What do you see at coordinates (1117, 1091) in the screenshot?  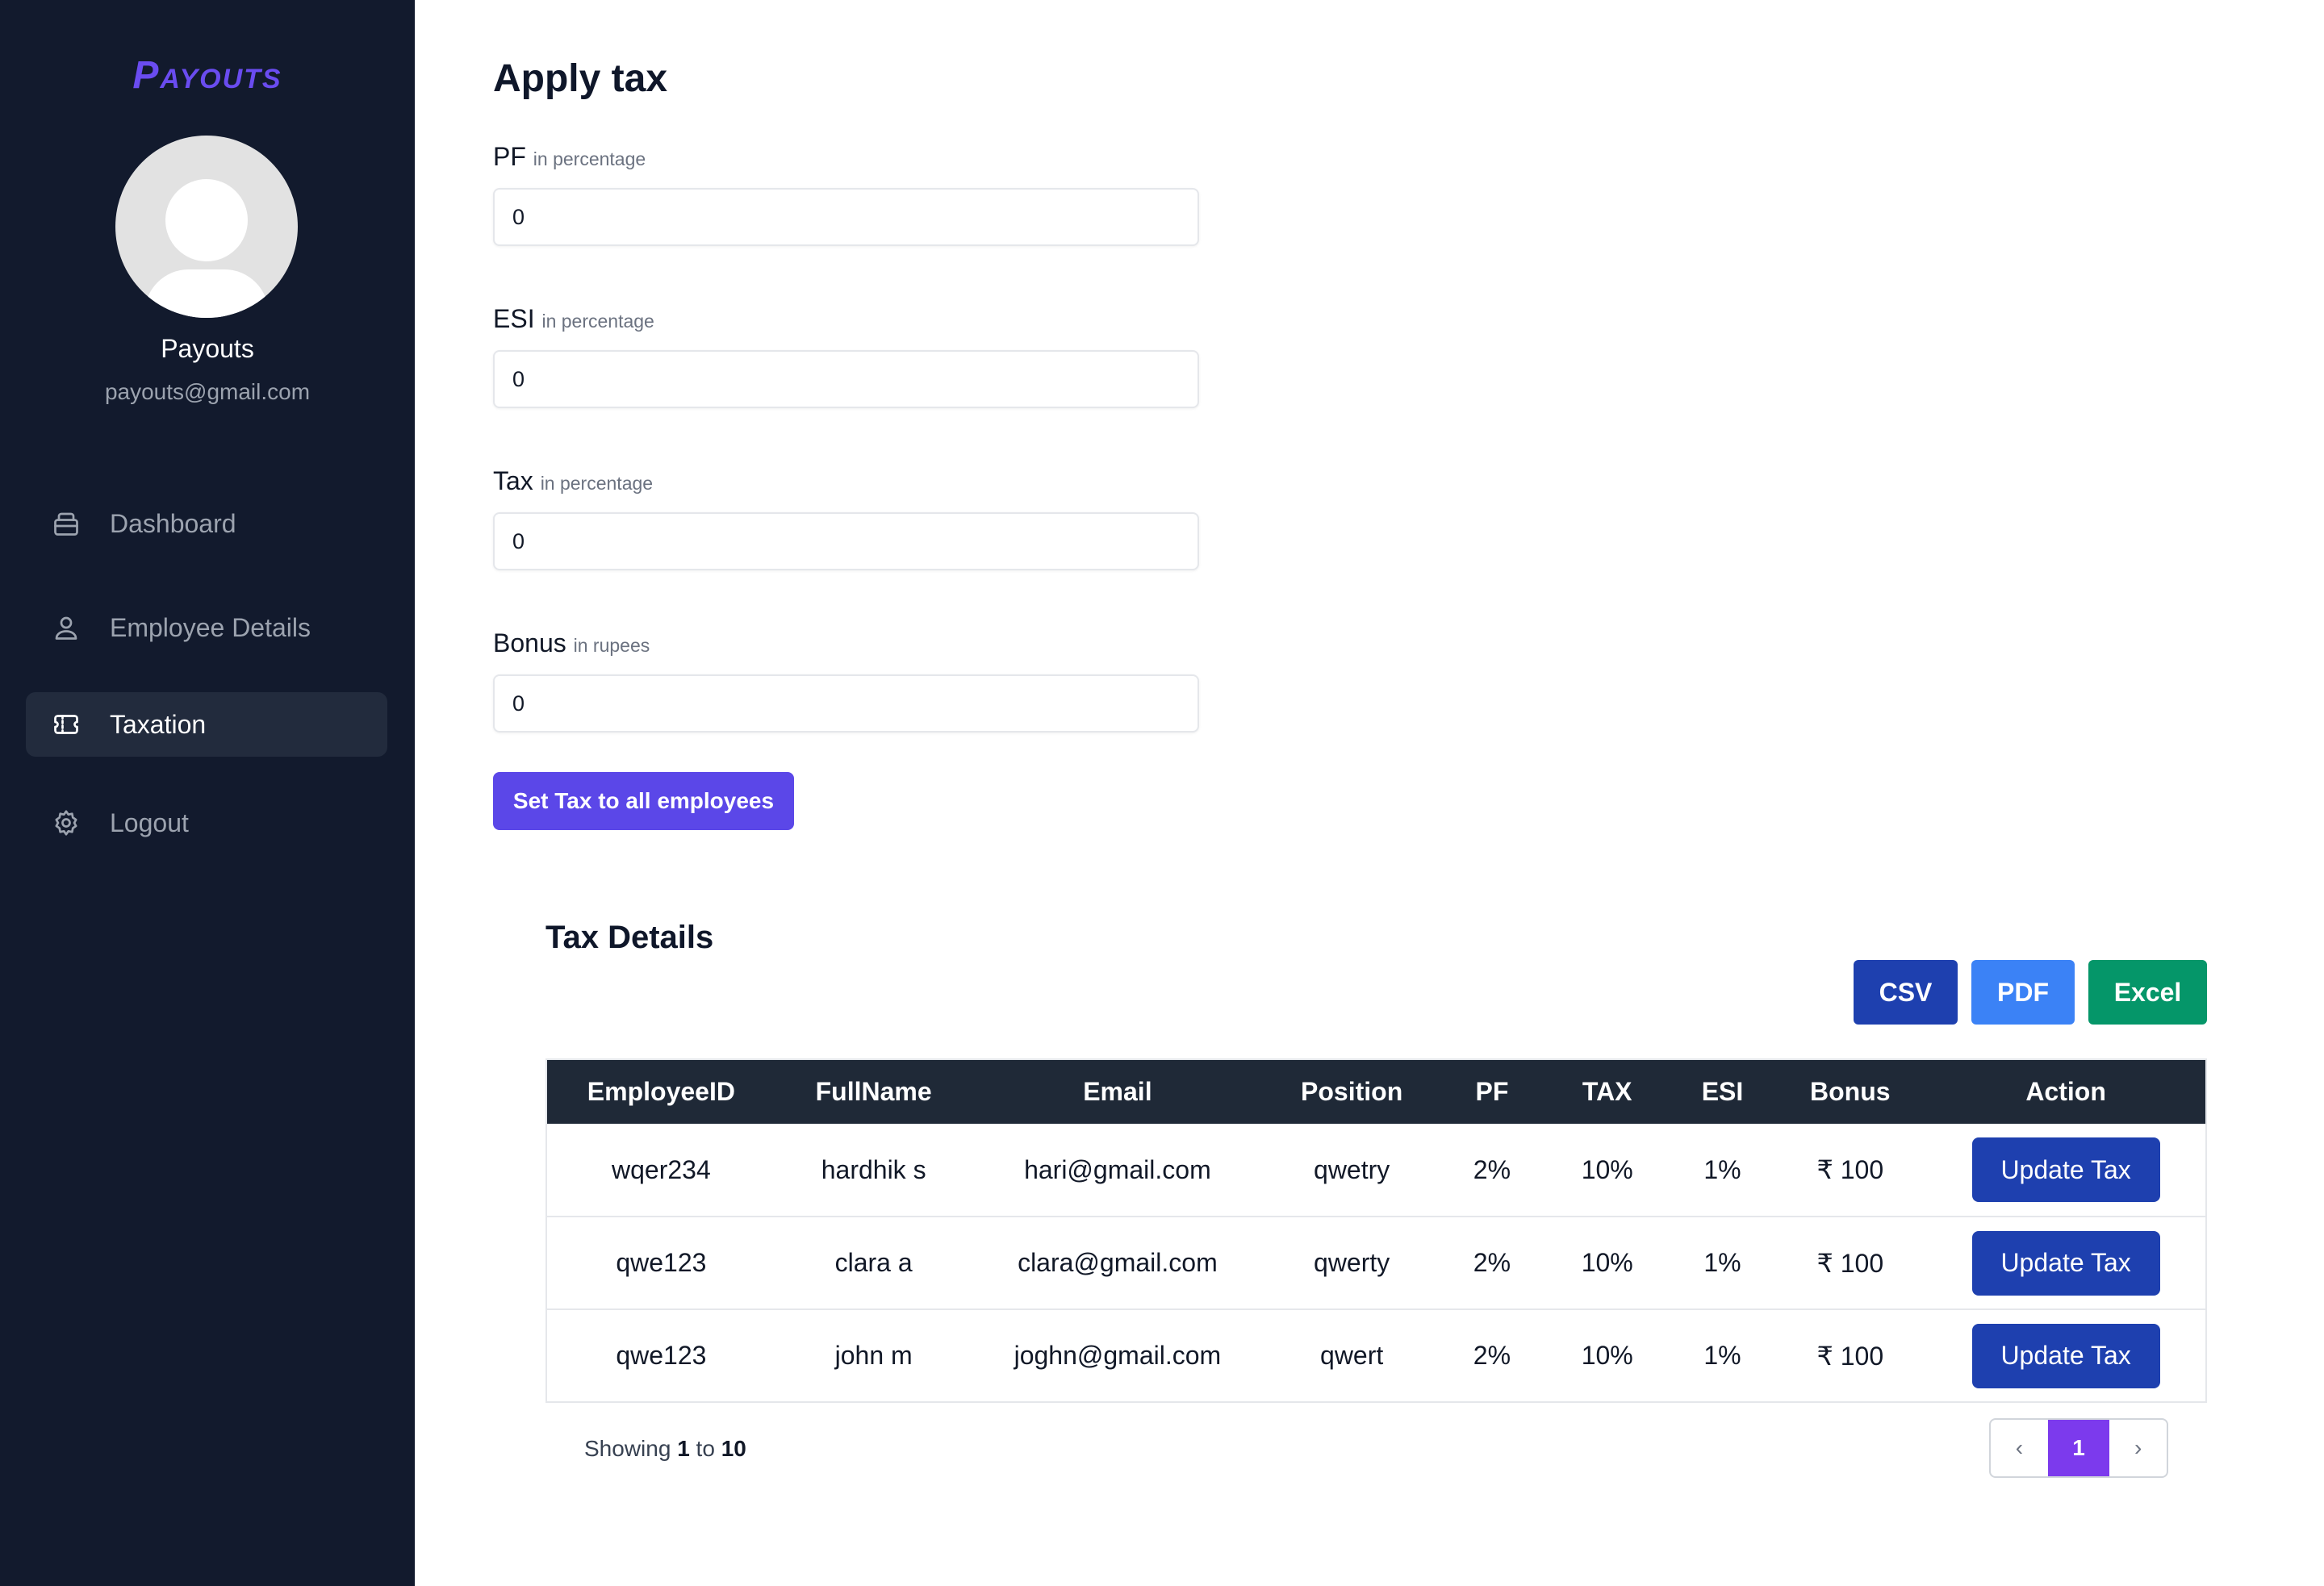 I see `column-header-email: Email` at bounding box center [1117, 1091].